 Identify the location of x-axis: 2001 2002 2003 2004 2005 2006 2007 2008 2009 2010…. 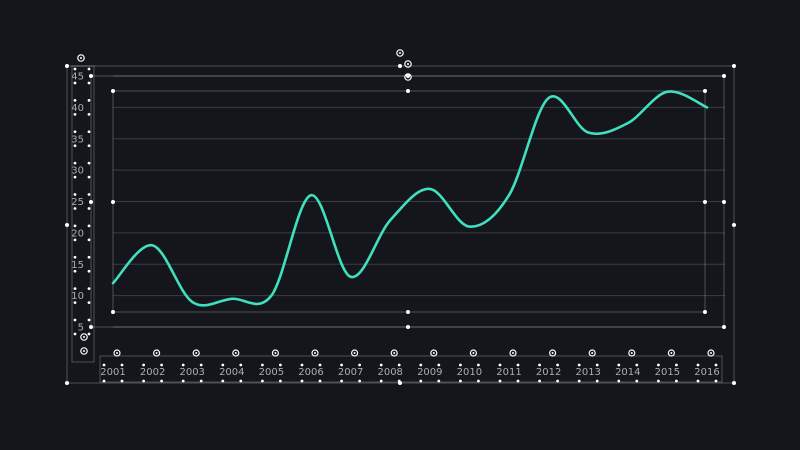
(409, 372).